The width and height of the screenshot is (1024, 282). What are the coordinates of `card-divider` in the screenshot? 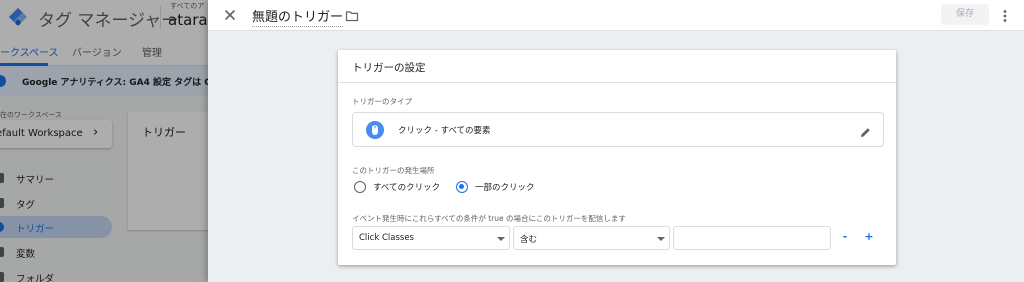 It's located at (617, 82).